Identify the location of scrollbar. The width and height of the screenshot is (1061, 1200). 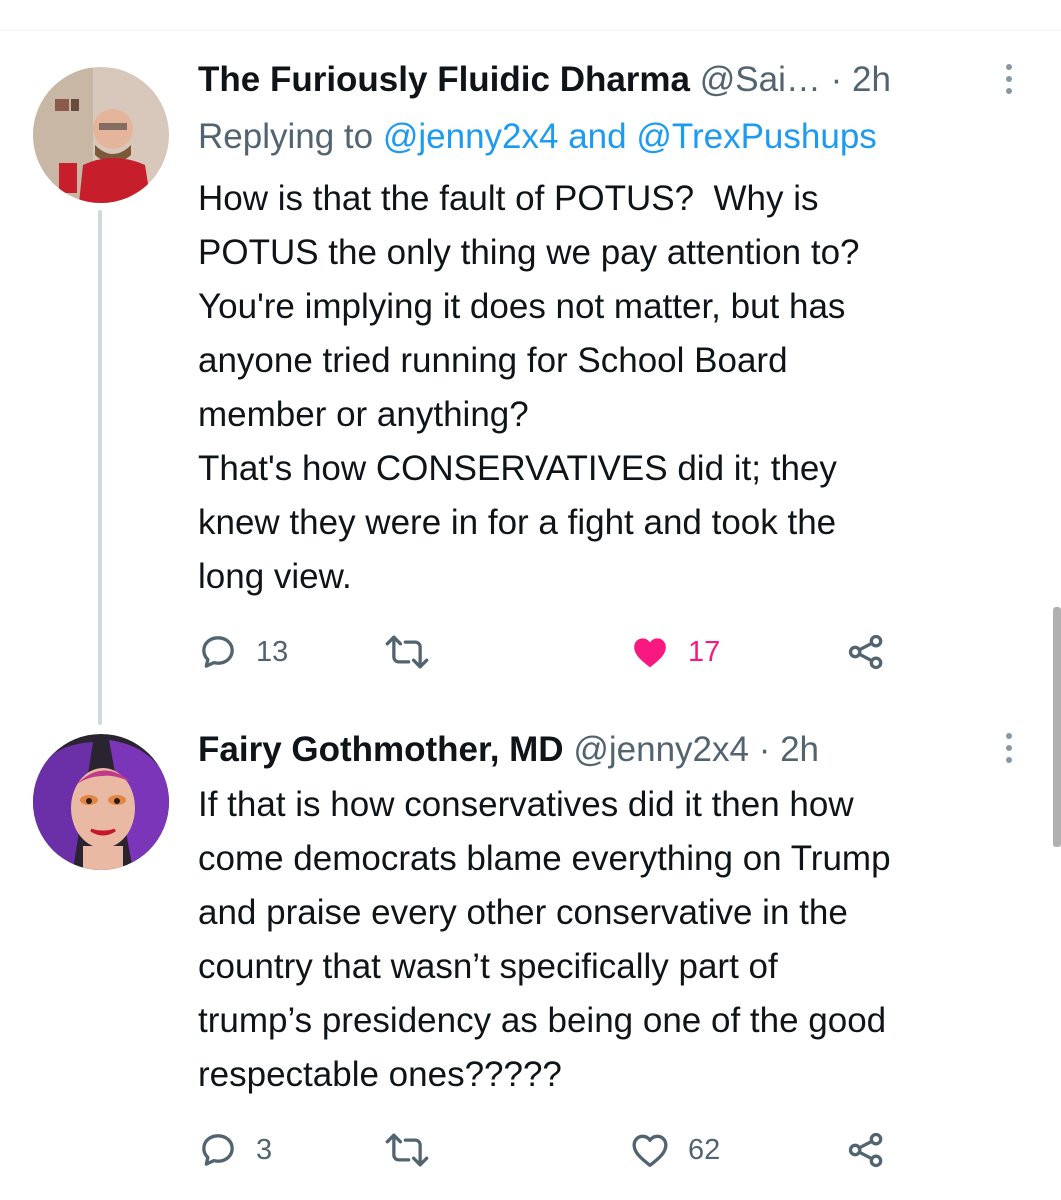
(1057, 727).